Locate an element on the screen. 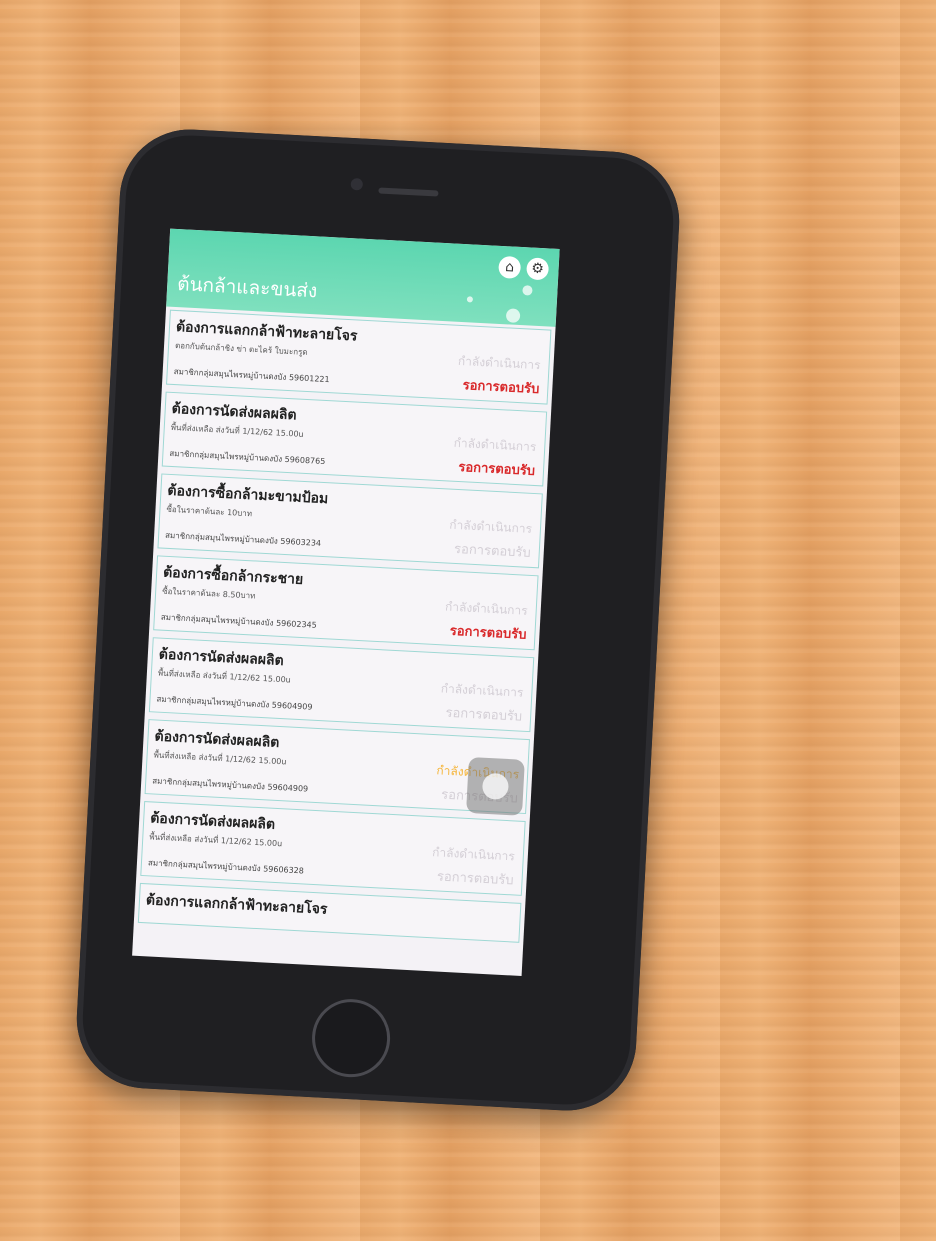 The width and height of the screenshot is (936, 1241). card-member: สมาชิกกลุ่มสมุนไพรหมู่บ้านดงบัง 59608765 is located at coordinates (247, 457).